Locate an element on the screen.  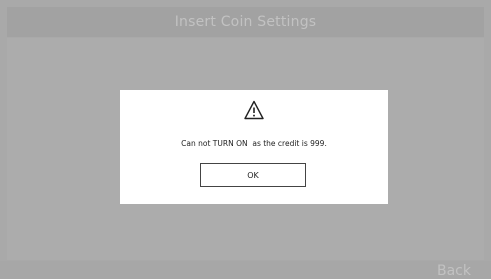
ok-button: OK is located at coordinates (253, 175).